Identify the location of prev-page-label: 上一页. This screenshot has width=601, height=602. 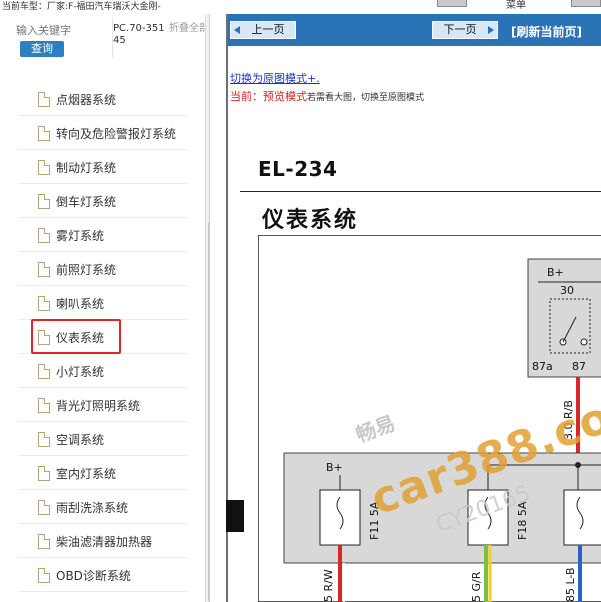
(268, 29).